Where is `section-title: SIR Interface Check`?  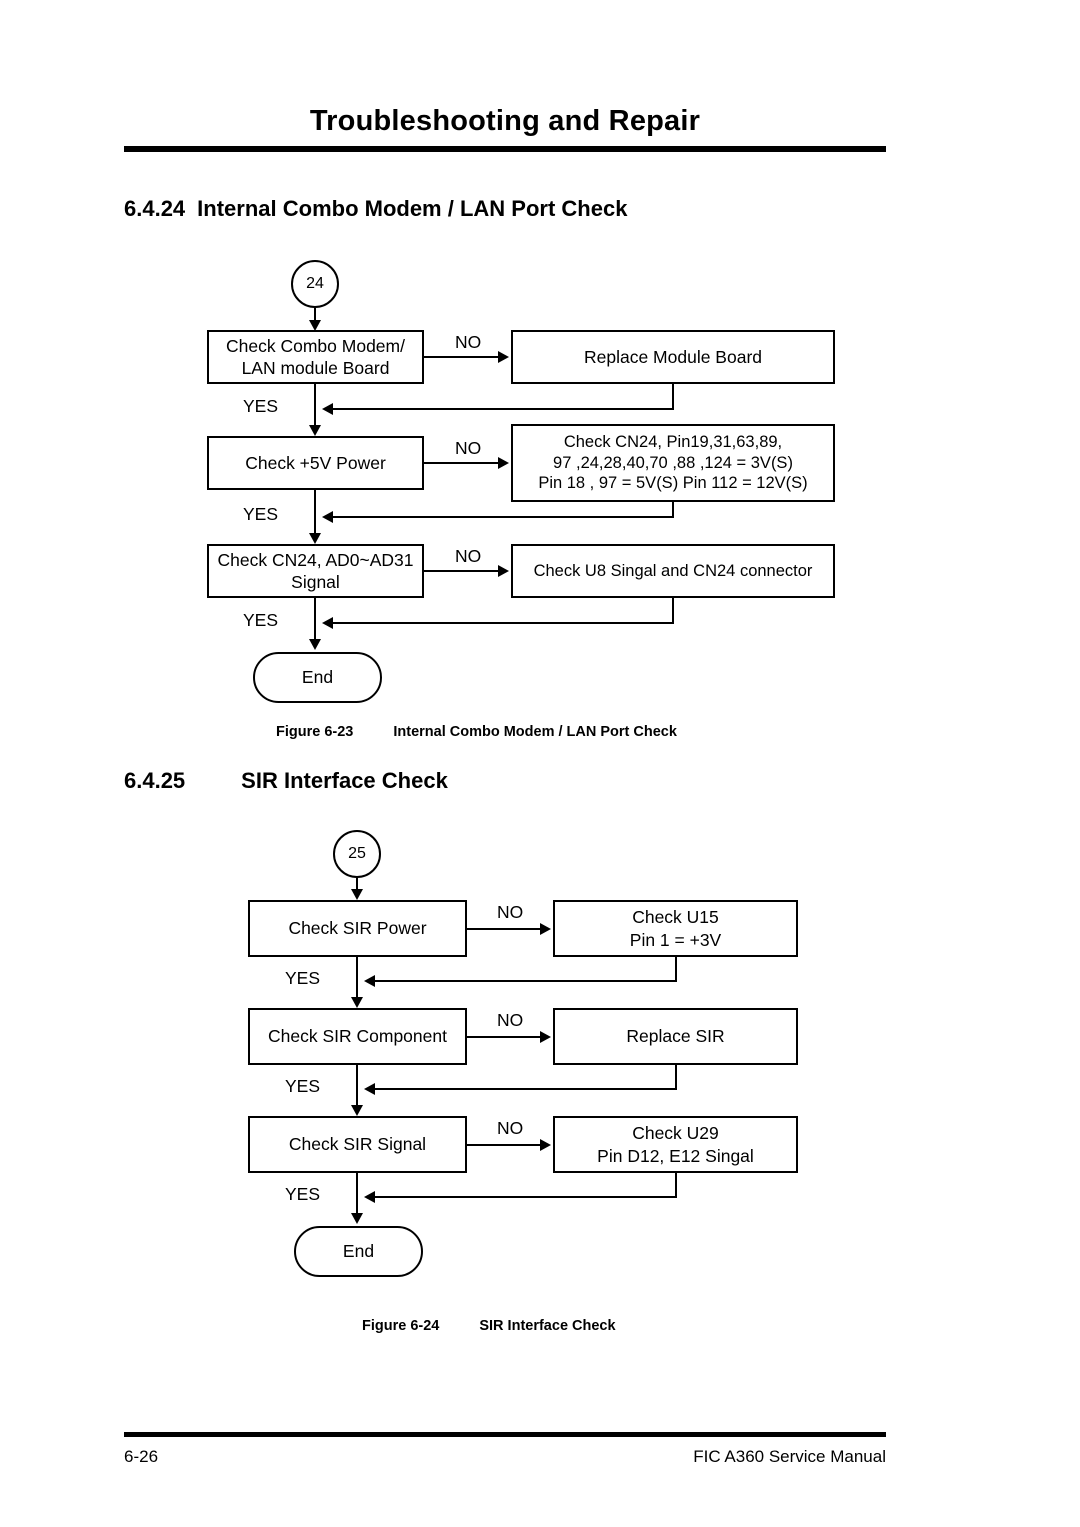 section-title: SIR Interface Check is located at coordinates (344, 780).